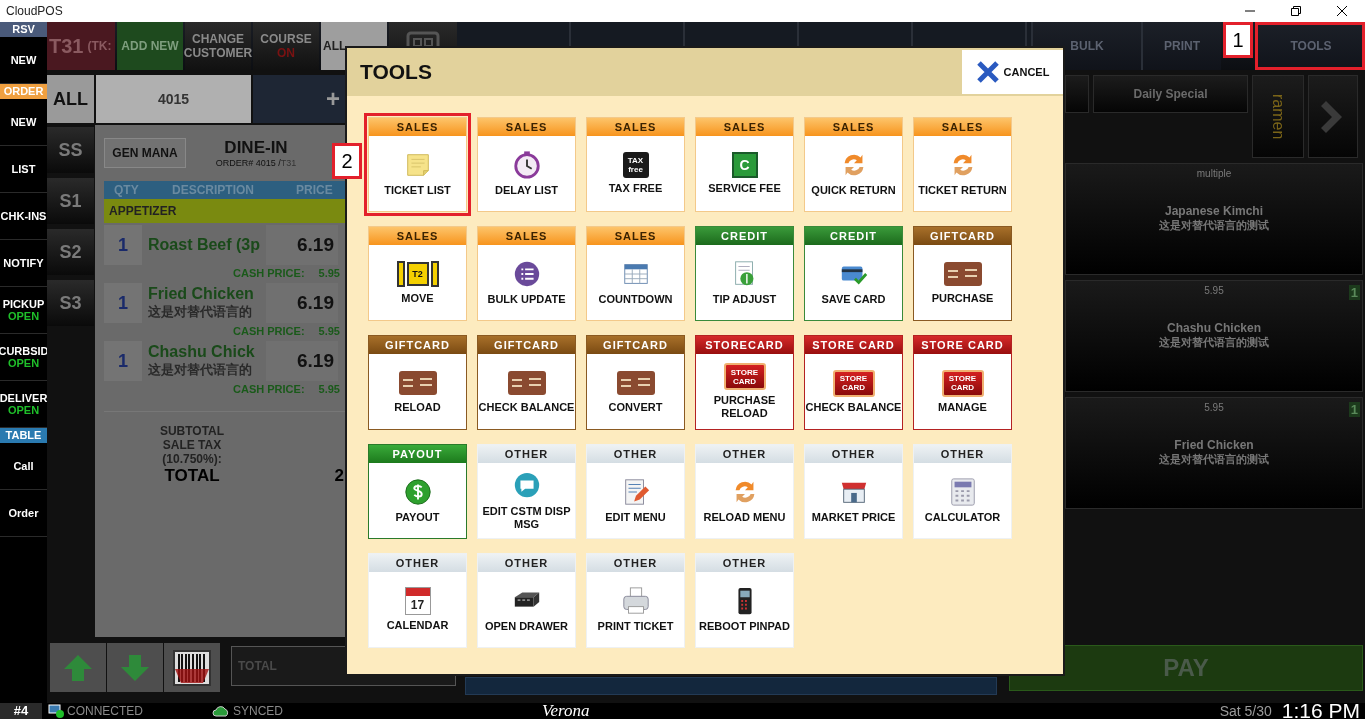  I want to click on window-title: CloudPOS, so click(34, 11).